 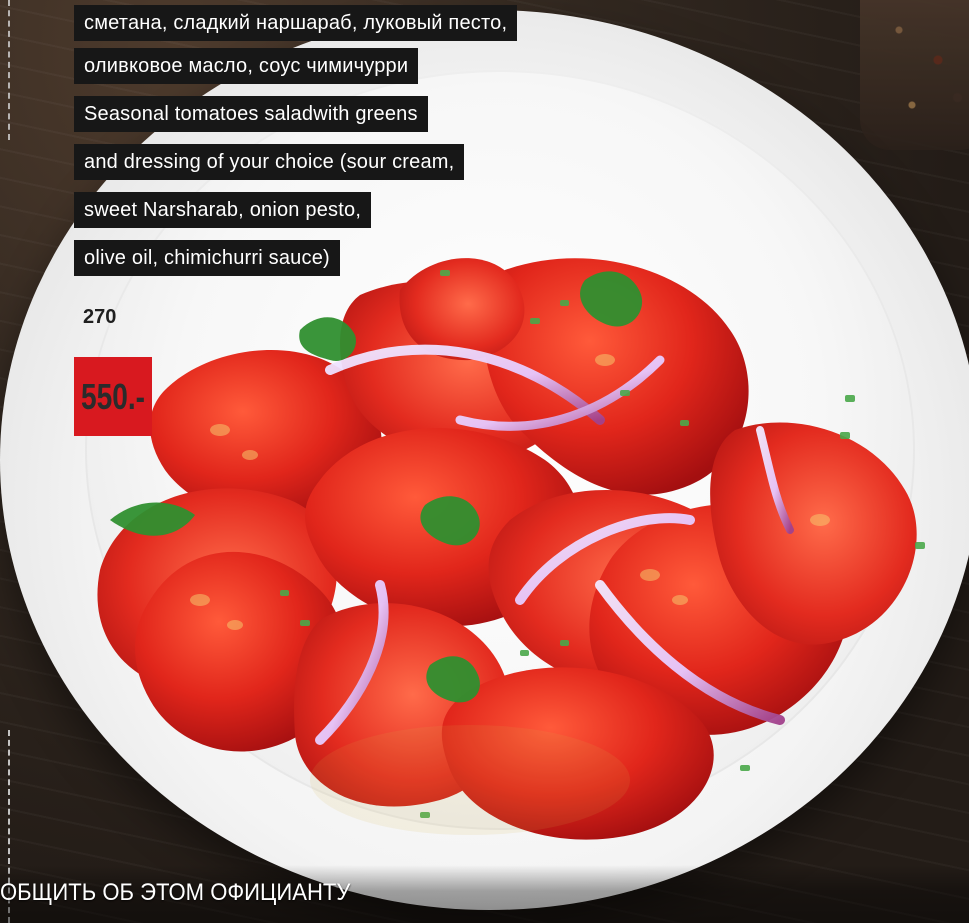 I want to click on notify-waiter-link: ОБЩИТЬ ОБ ЭТОМ ОФИЦИАНТУ, so click(x=175, y=893).